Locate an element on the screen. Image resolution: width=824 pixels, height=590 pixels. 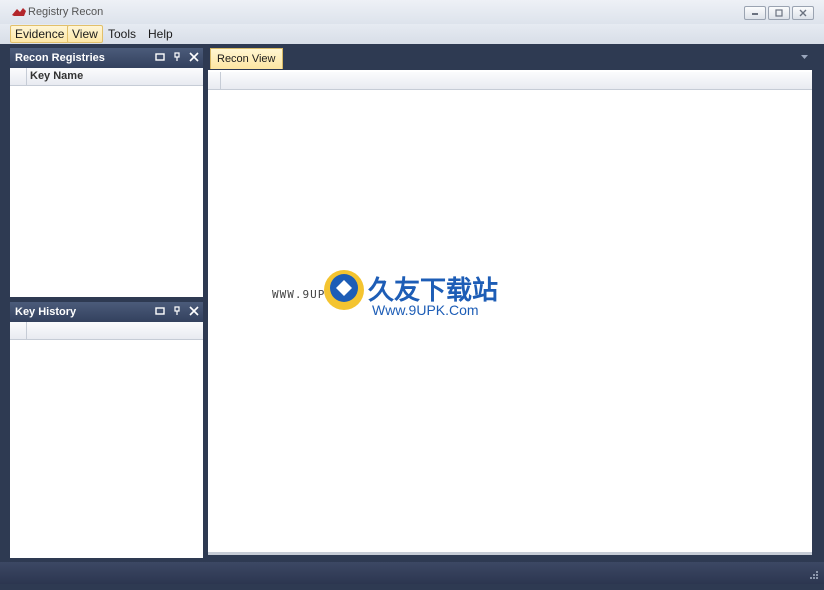
recon-registries-panel: Recon Registries Key Name is located at coordinates (106, 172).